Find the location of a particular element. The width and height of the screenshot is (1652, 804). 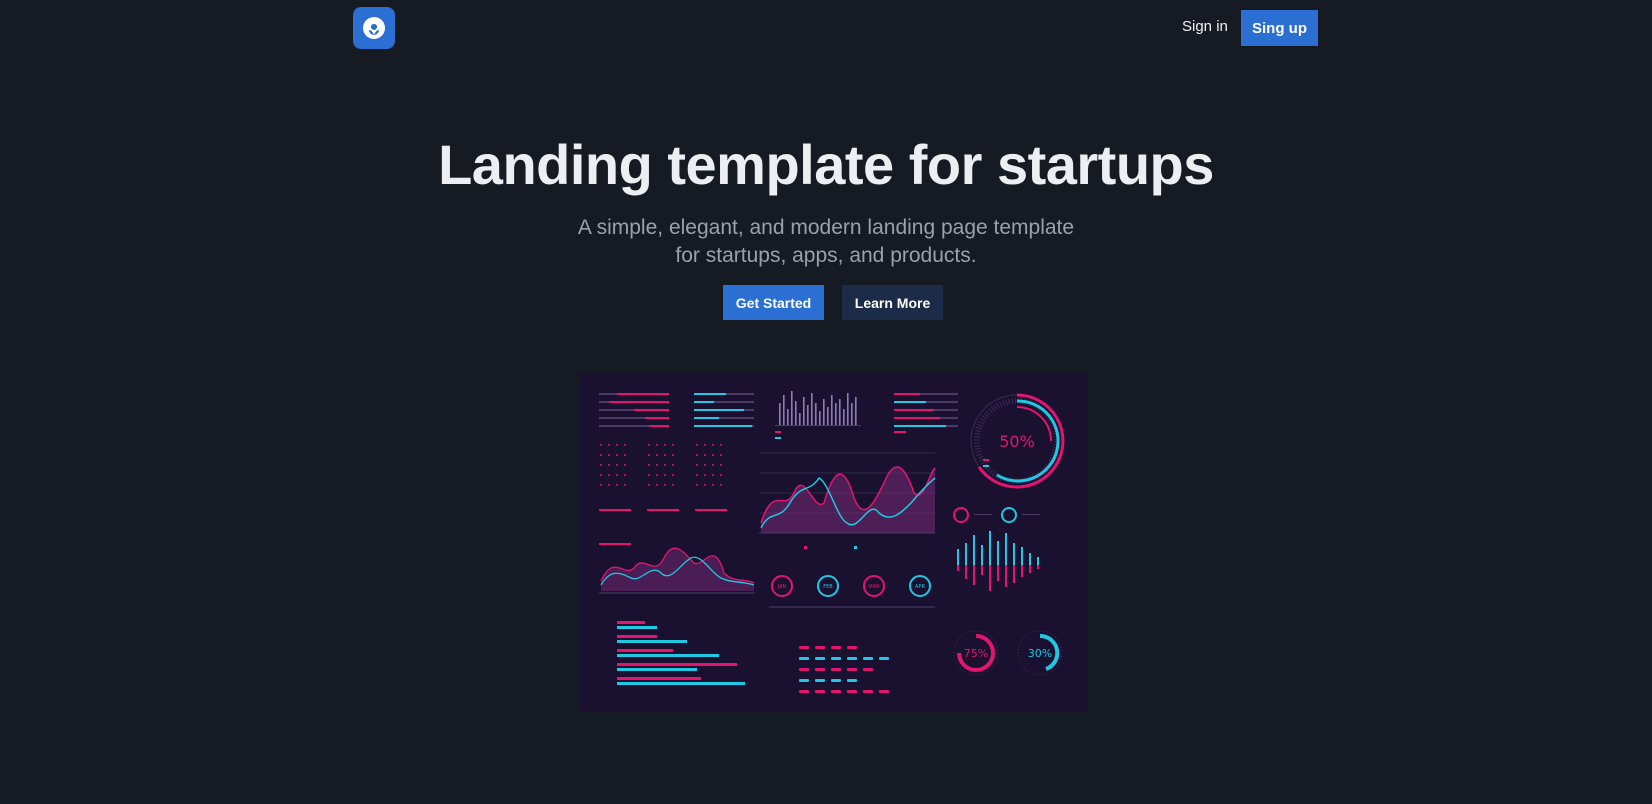

signup-button: Sing up is located at coordinates (1279, 28).